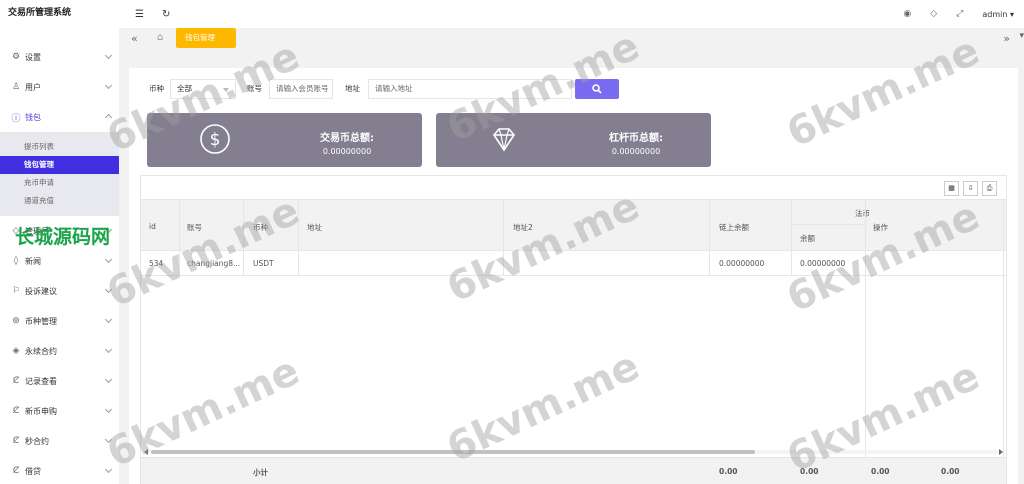 This screenshot has height=484, width=1024. I want to click on columns-filter-icon: ▦, so click(951, 188).